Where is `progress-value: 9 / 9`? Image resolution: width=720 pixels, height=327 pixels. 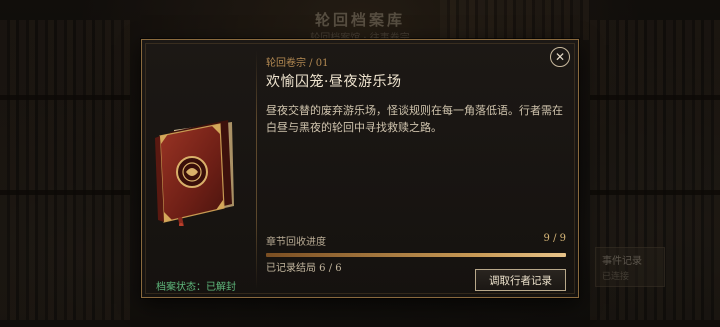
progress-value: 9 / 9 is located at coordinates (554, 238).